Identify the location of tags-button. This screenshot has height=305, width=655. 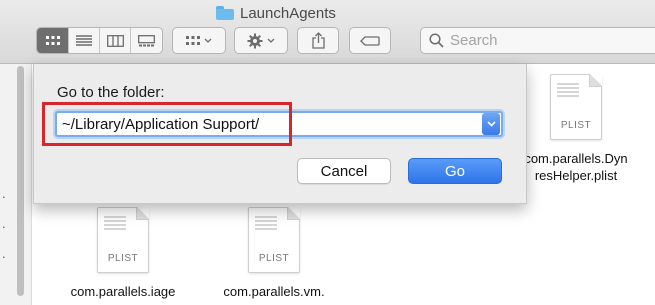
(370, 40).